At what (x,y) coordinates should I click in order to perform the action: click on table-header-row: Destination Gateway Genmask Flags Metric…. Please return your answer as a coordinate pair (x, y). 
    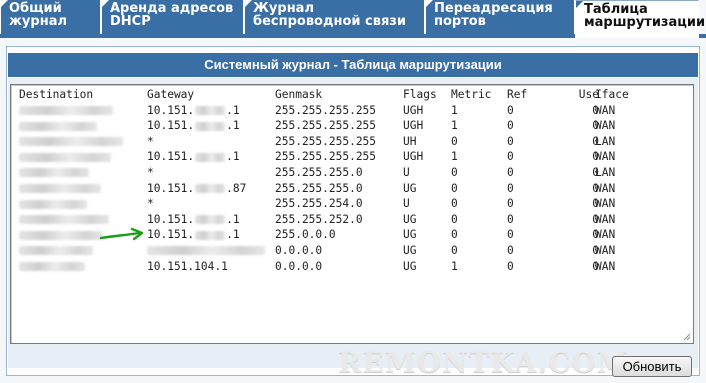
    Looking at the image, I should click on (324, 95).